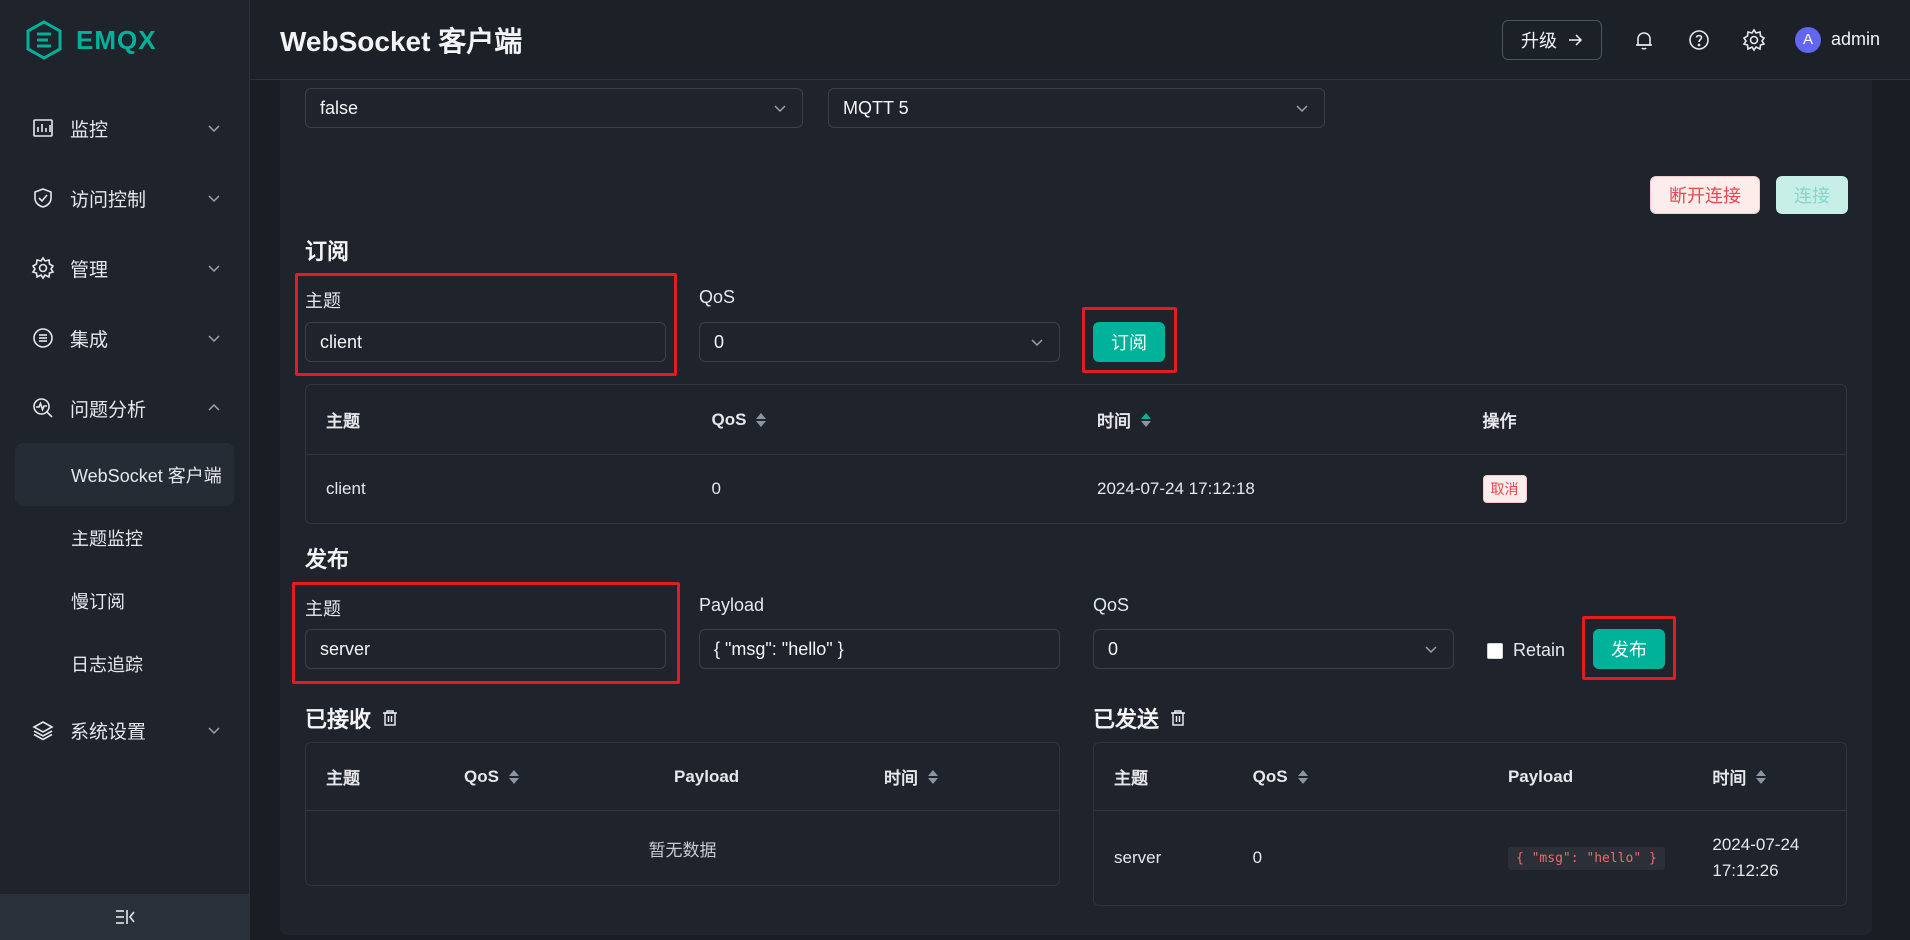 The image size is (1910, 940). I want to click on subscribe-qos-select: 0, so click(879, 342).